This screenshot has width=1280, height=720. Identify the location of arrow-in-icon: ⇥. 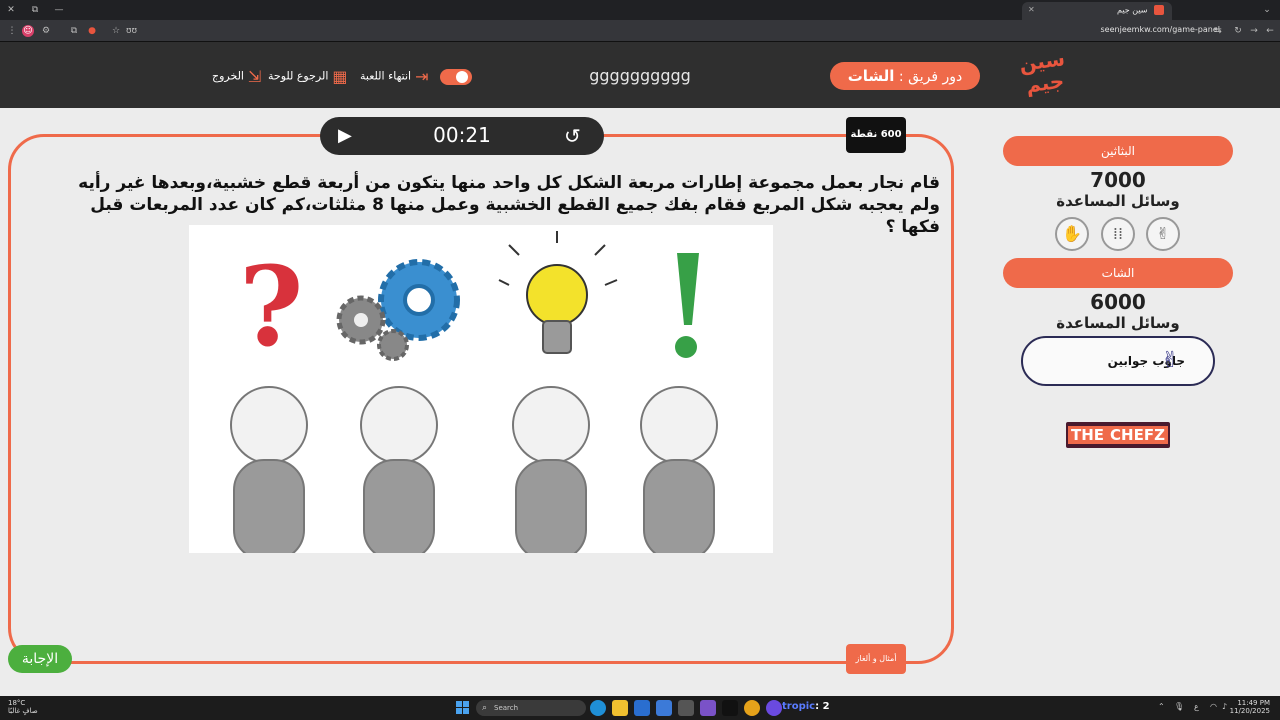
(422, 76).